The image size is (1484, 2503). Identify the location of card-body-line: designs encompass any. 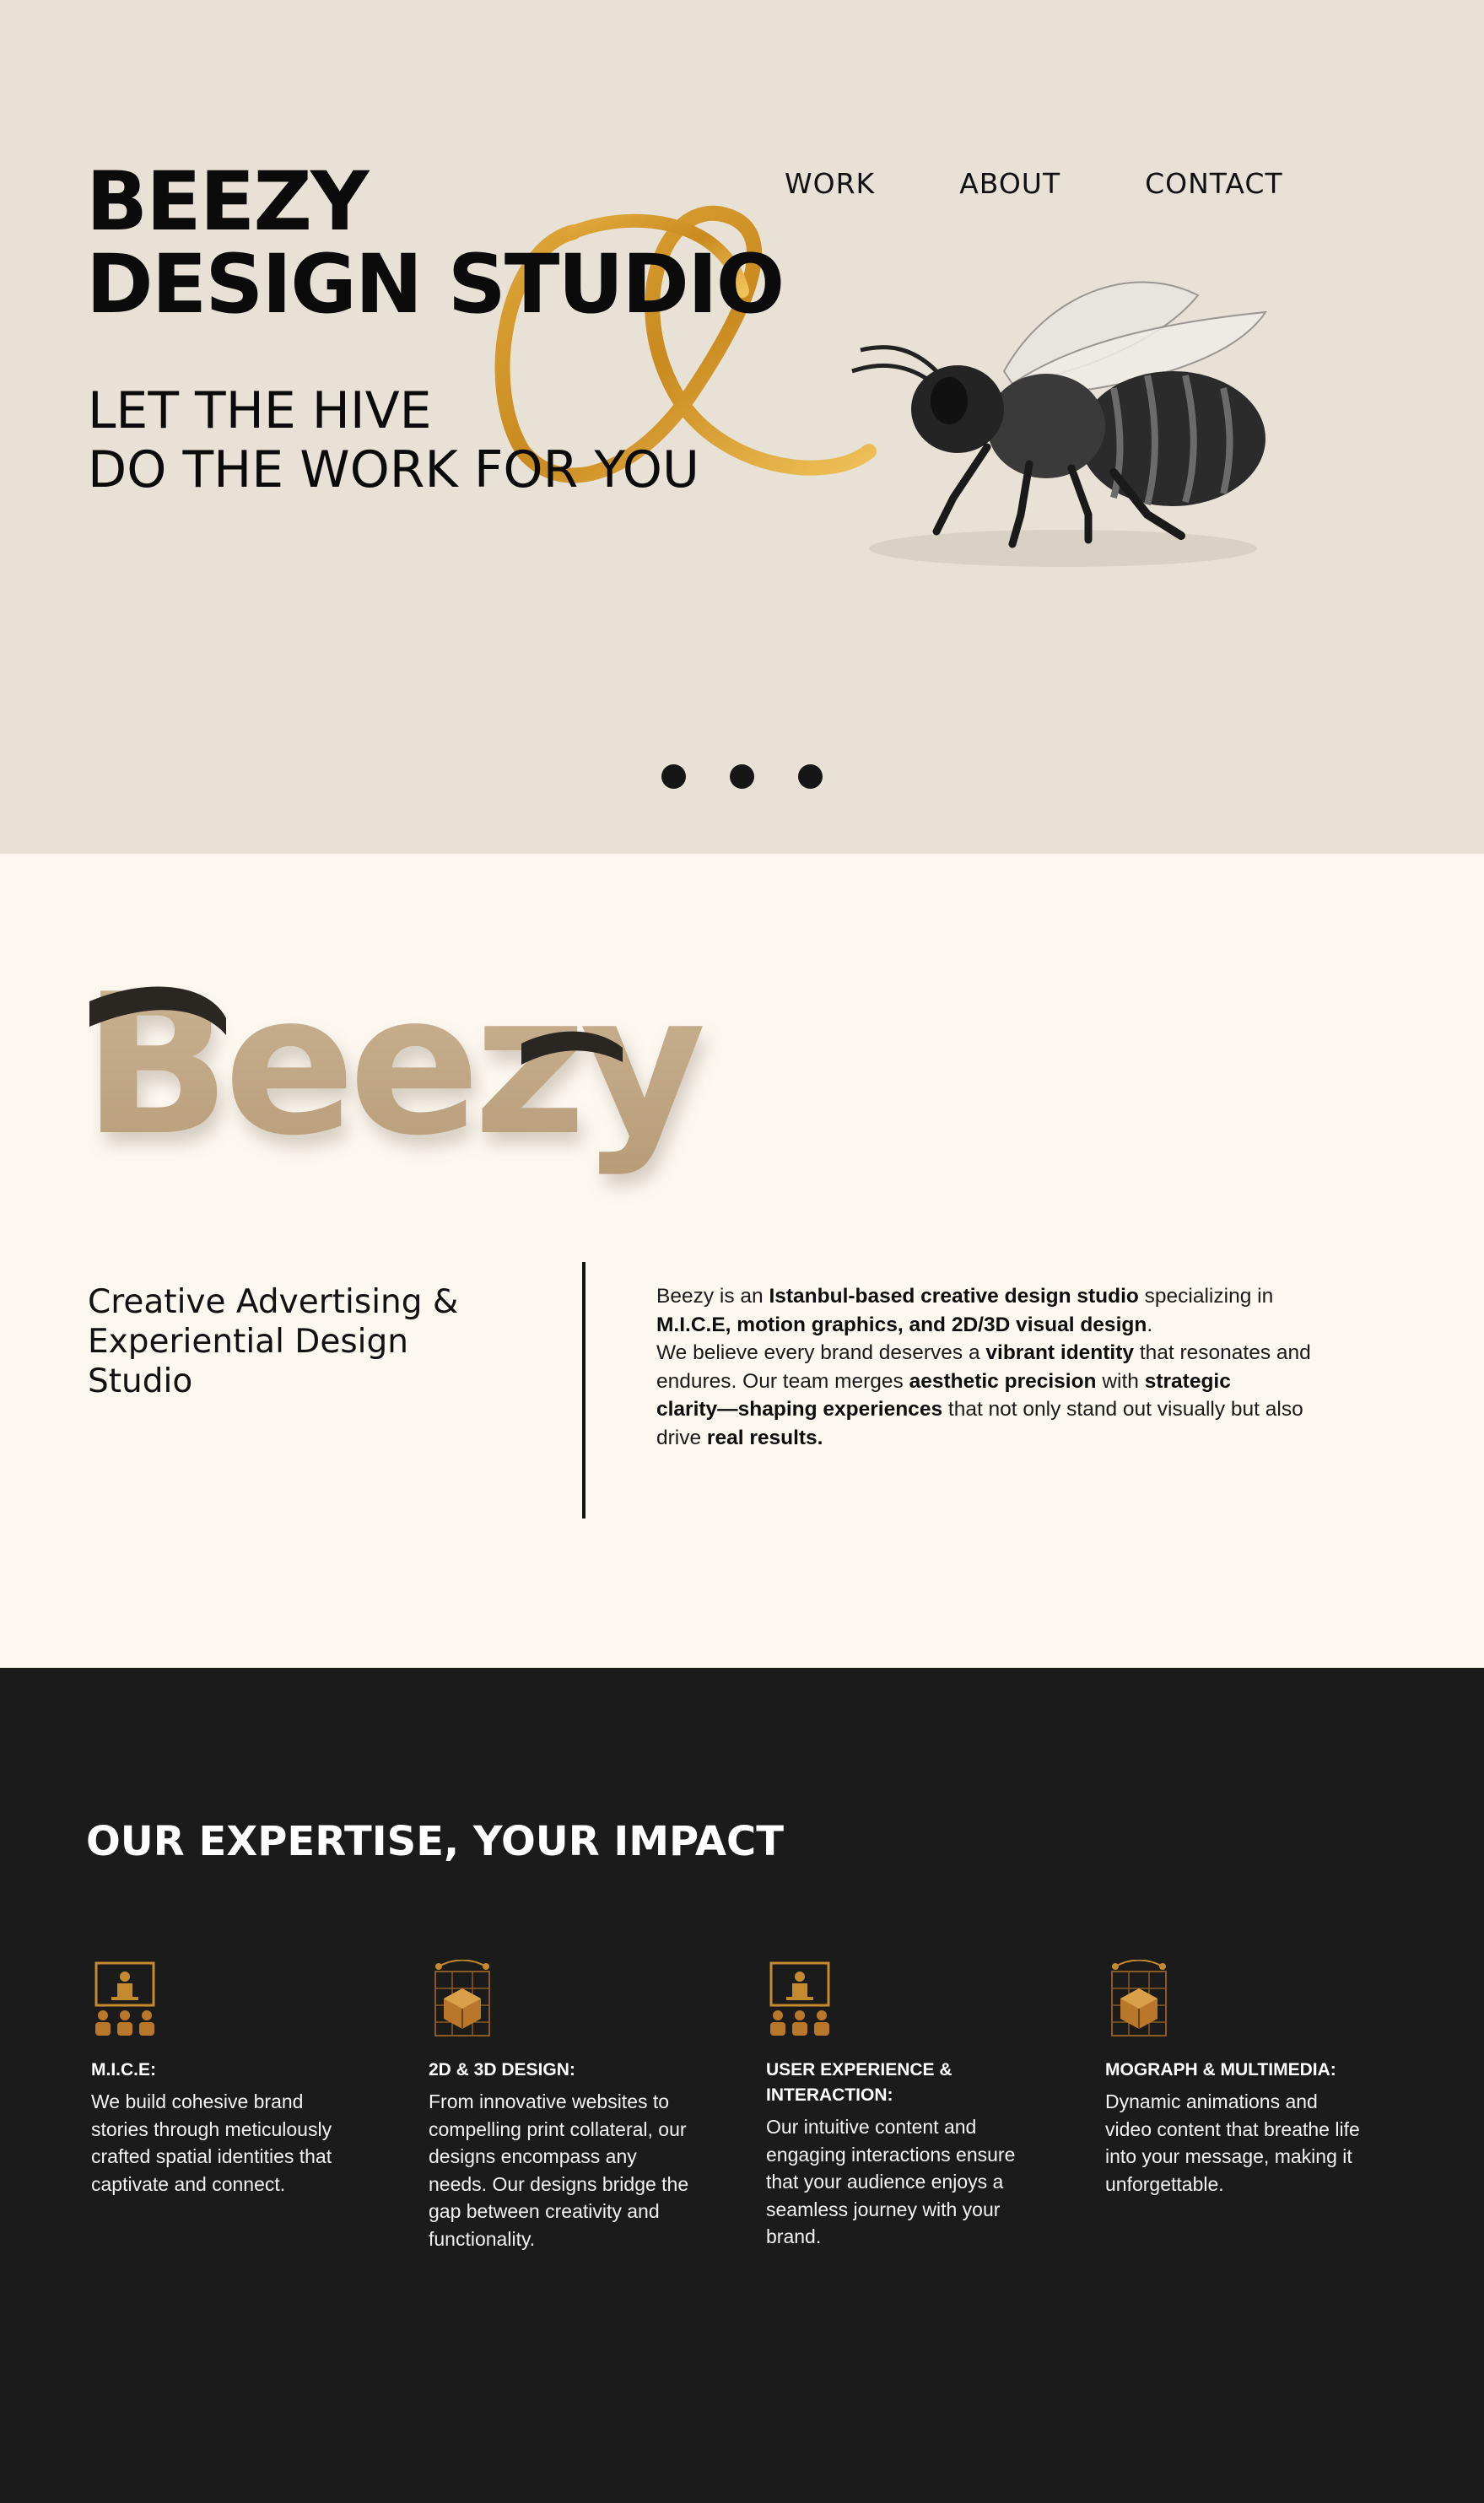
(533, 2156).